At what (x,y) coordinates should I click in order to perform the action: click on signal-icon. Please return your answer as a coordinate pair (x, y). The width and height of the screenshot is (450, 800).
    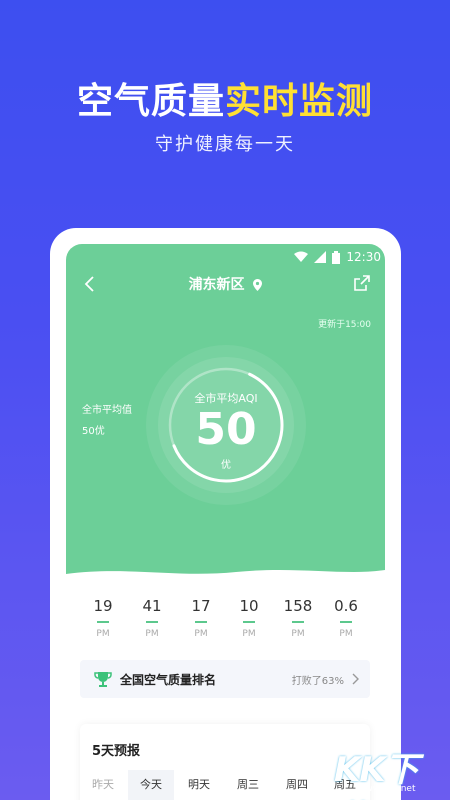
    Looking at the image, I should click on (320, 257).